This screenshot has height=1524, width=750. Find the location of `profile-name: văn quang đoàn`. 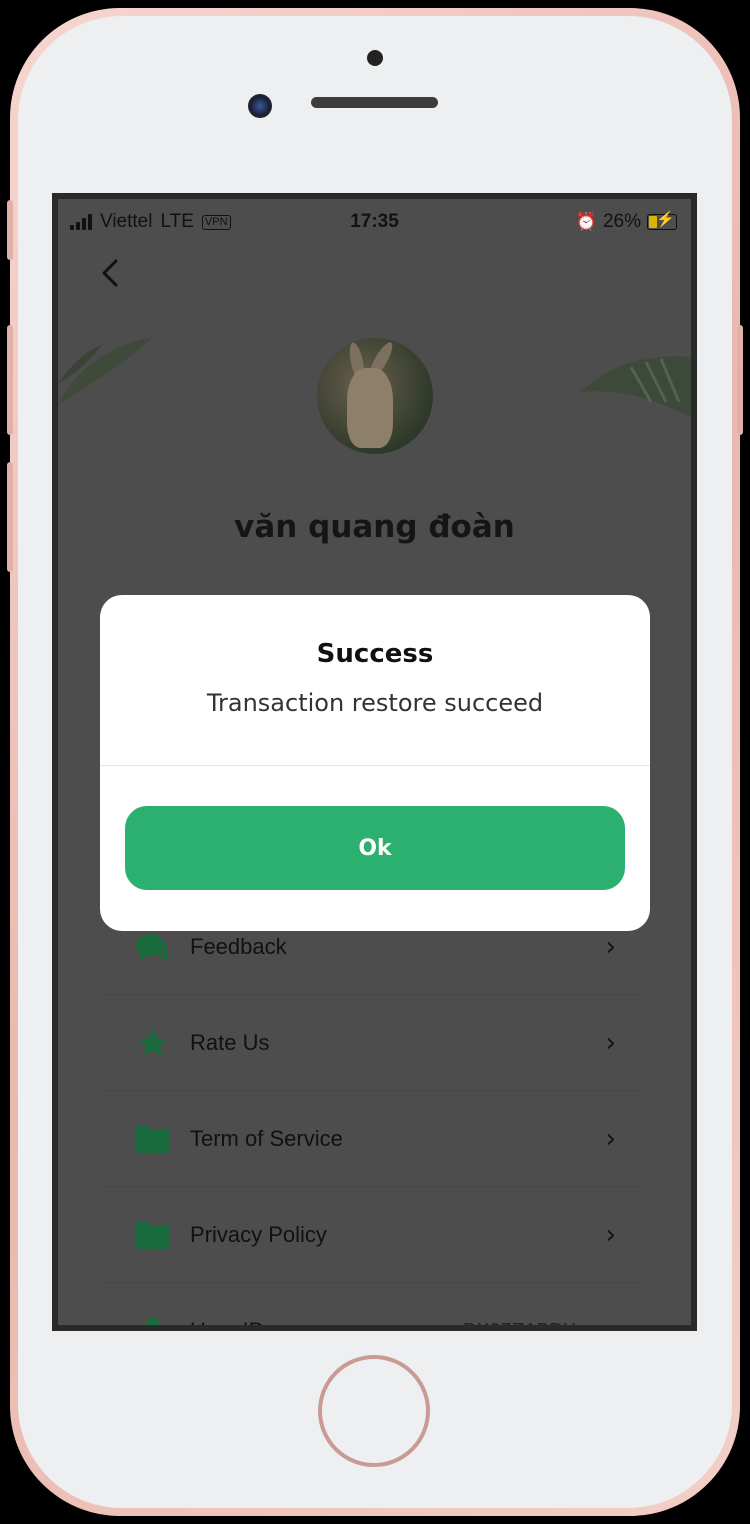

profile-name: văn quang đoàn is located at coordinates (374, 527).